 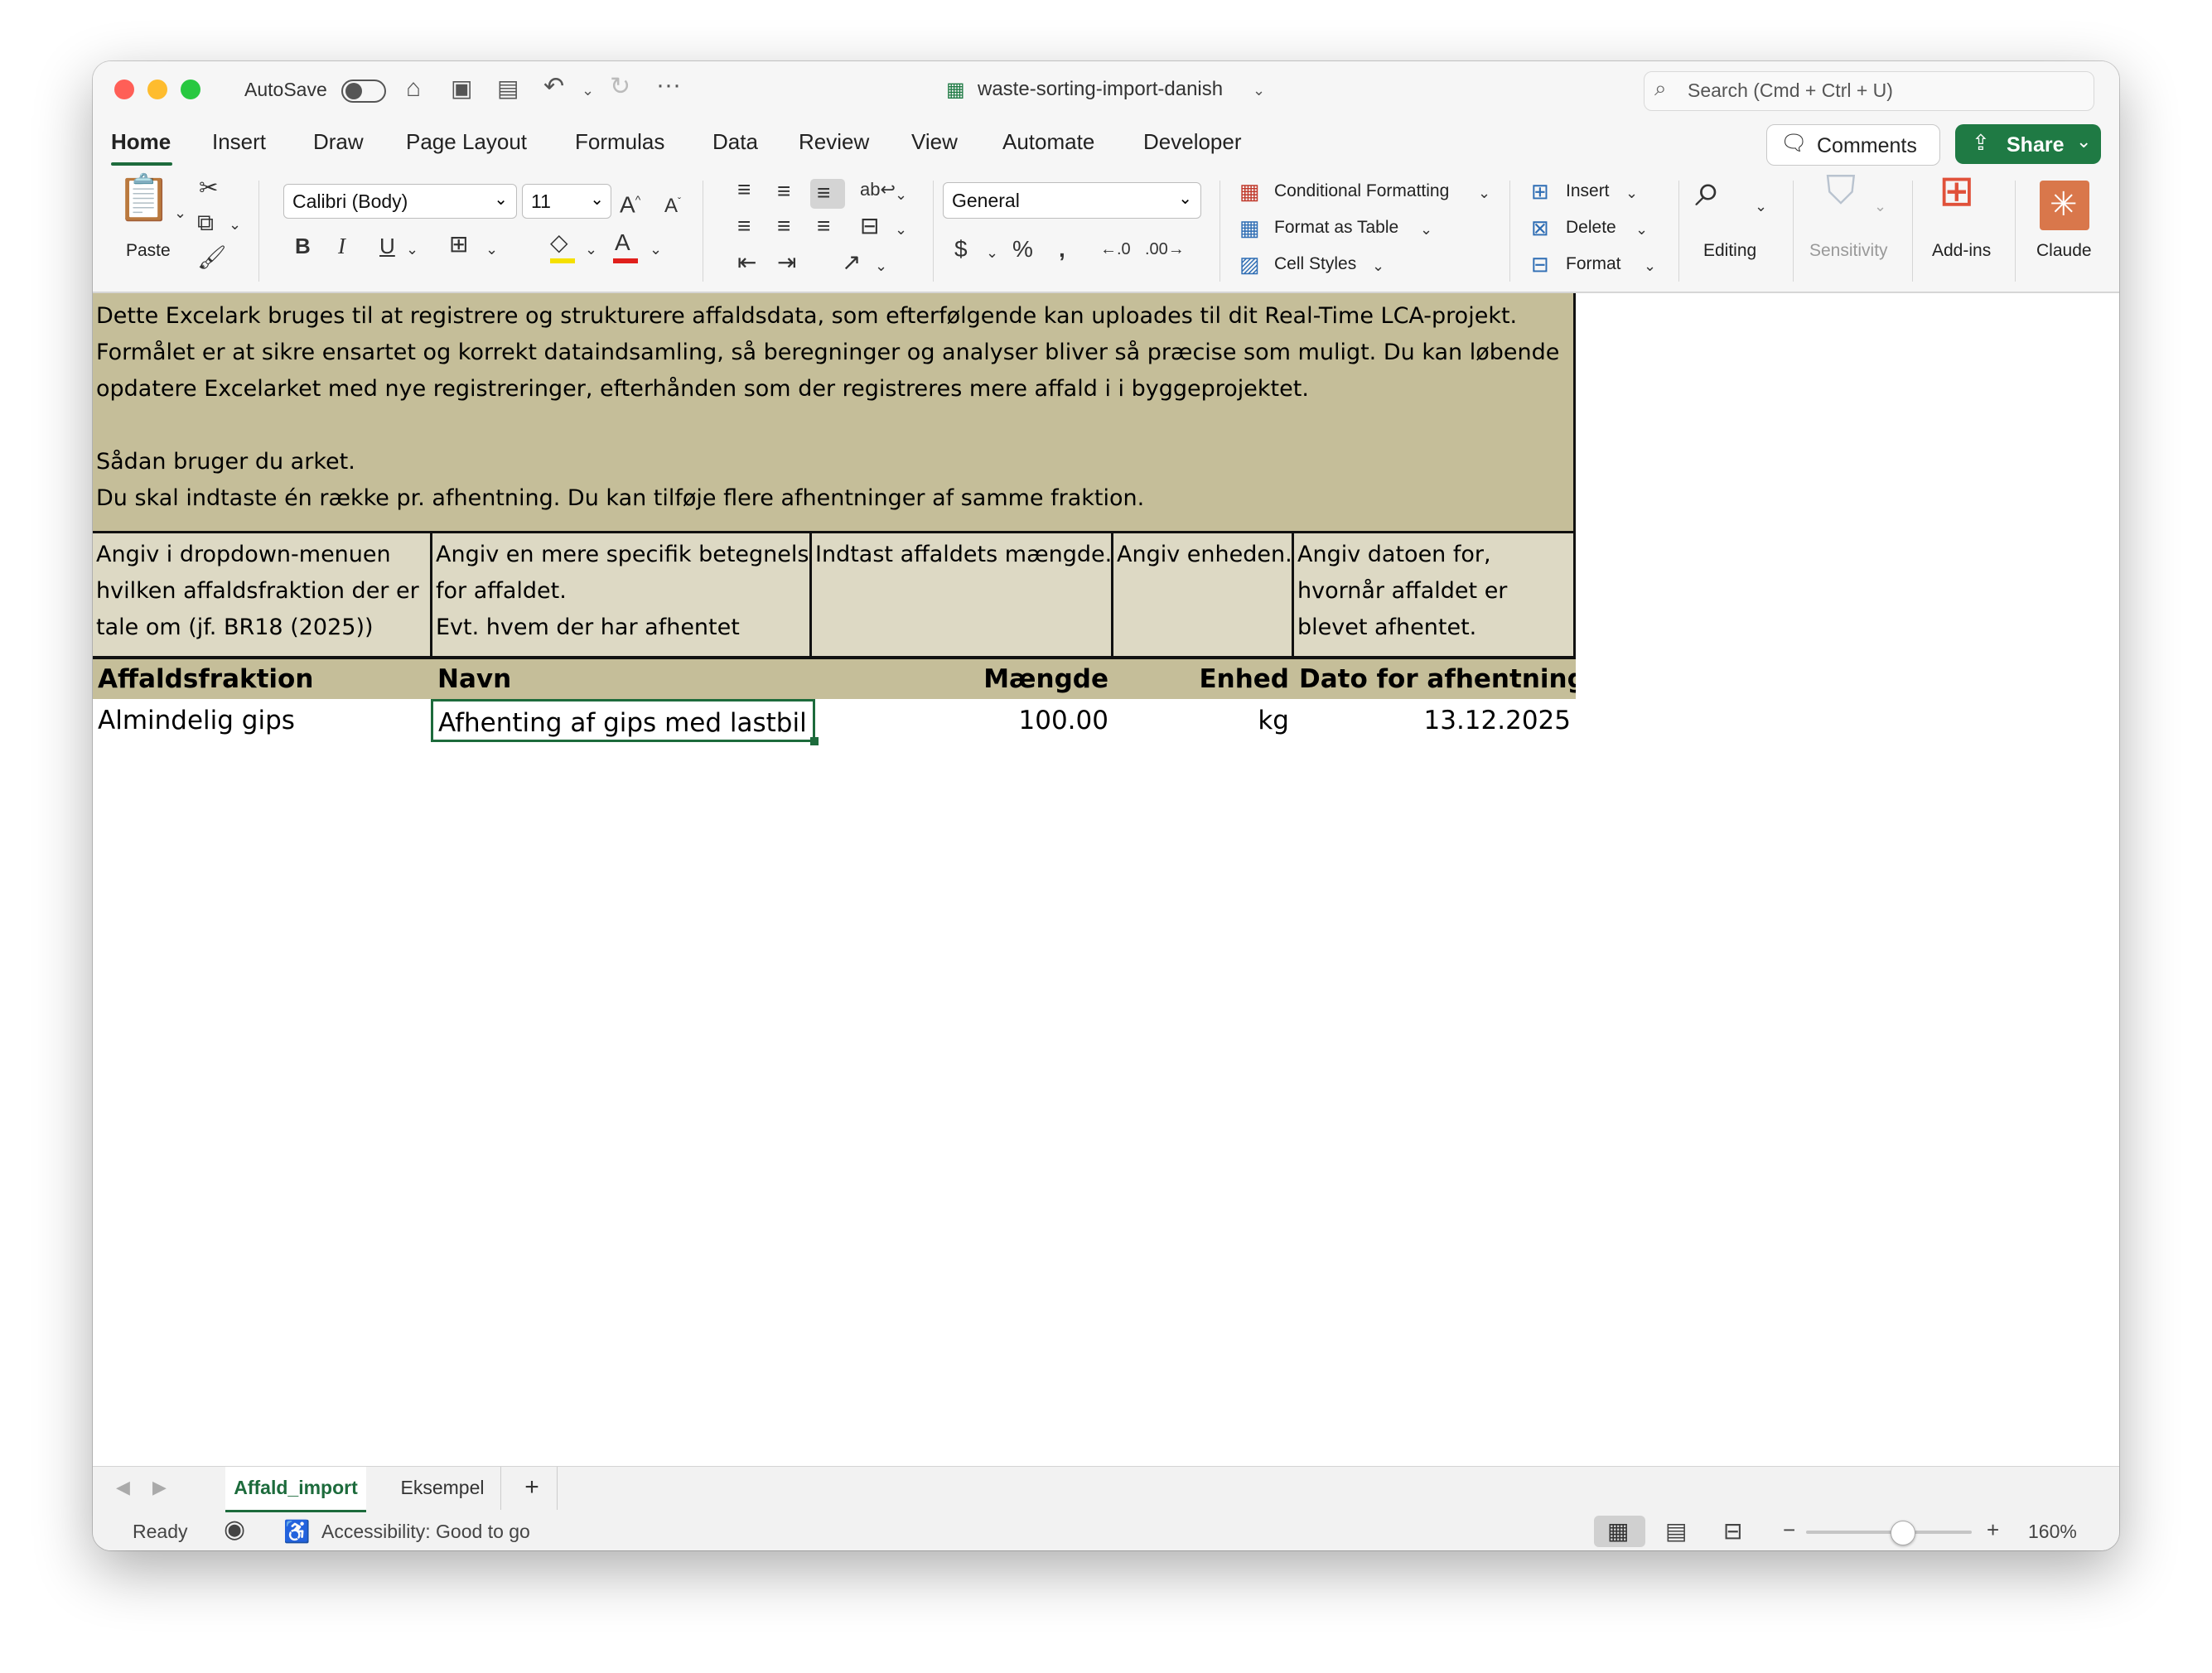 I want to click on normal-view-button: ▦, so click(x=1619, y=1531).